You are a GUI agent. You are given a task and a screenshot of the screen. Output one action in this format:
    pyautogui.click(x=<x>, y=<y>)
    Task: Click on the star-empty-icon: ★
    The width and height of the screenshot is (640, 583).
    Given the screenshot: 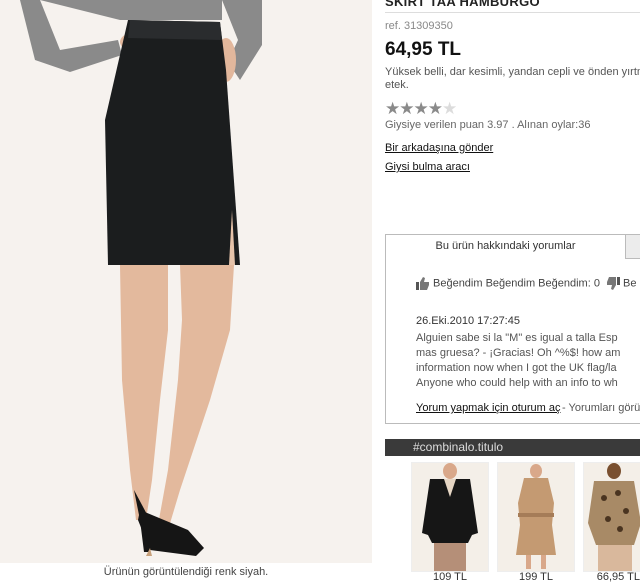 What is the action you would take?
    pyautogui.click(x=449, y=108)
    